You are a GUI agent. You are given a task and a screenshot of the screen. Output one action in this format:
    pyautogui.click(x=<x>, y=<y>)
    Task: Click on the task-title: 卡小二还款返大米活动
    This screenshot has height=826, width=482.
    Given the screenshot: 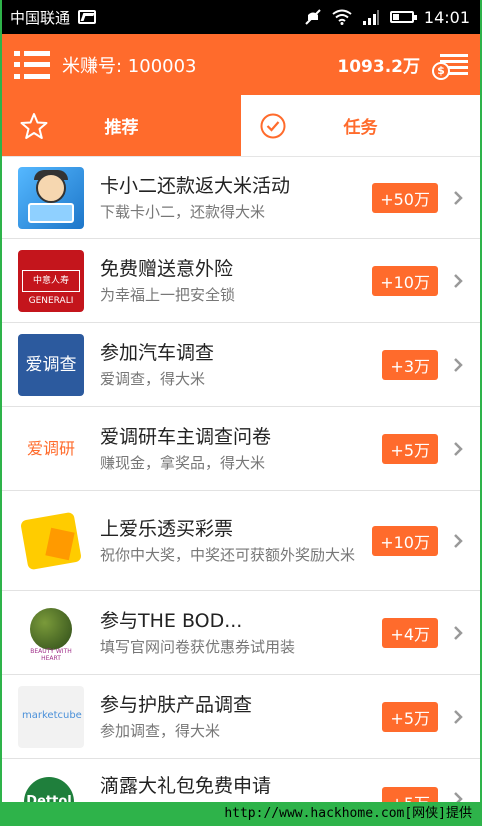 What is the action you would take?
    pyautogui.click(x=195, y=185)
    